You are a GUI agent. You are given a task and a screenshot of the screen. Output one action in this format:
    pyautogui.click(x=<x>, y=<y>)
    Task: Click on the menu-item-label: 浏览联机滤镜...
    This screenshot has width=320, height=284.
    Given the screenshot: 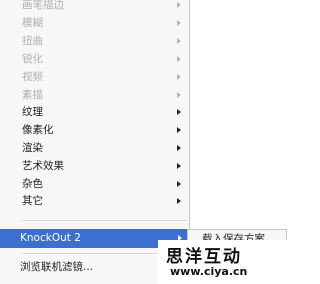 What is the action you would take?
    pyautogui.click(x=57, y=267)
    